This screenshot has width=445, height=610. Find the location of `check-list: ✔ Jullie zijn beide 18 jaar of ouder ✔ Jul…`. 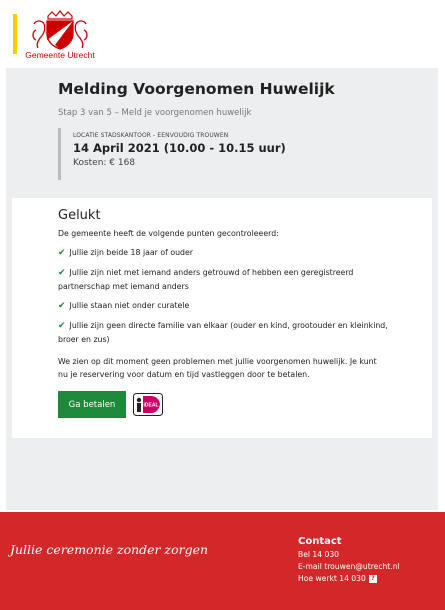

check-list: ✔ Jullie zijn beide 18 jaar of ouder ✔ Jul… is located at coordinates (223, 299).